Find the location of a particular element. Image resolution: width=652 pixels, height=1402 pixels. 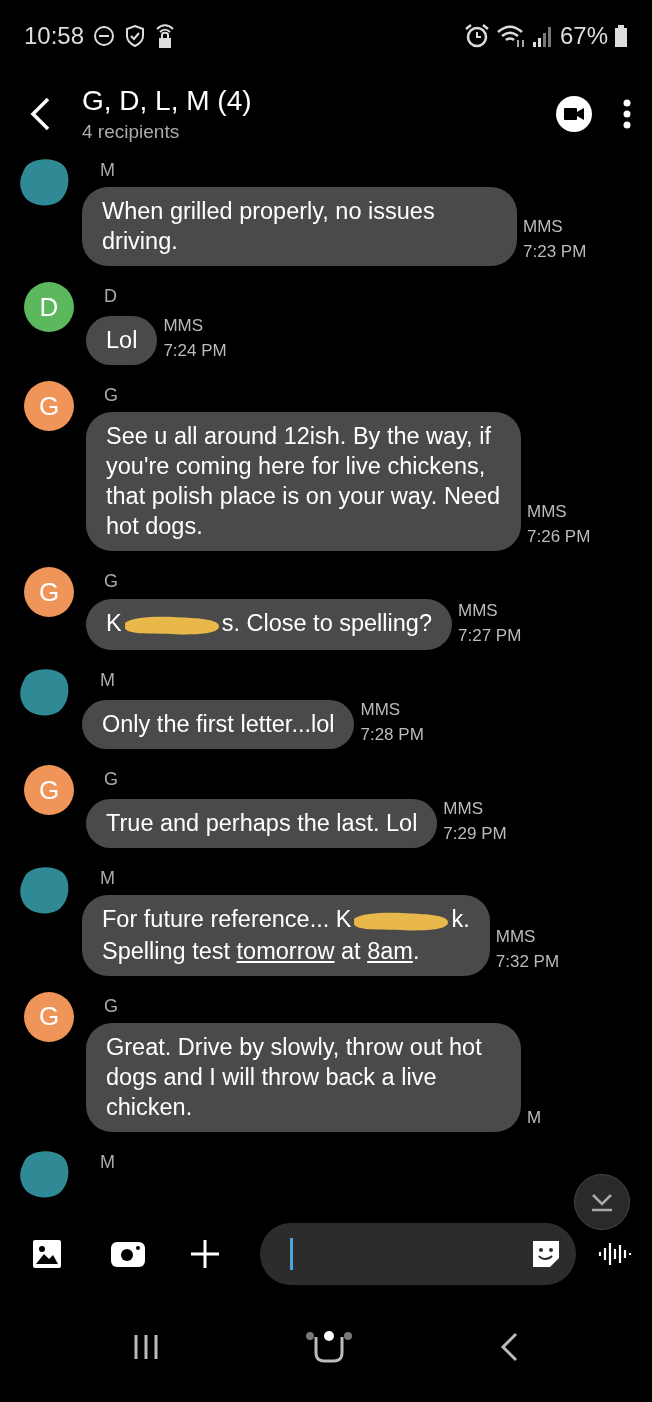

message-bubble: For future reference... K k. Spelling test tomorrow at 8am. is located at coordinates (286, 935).